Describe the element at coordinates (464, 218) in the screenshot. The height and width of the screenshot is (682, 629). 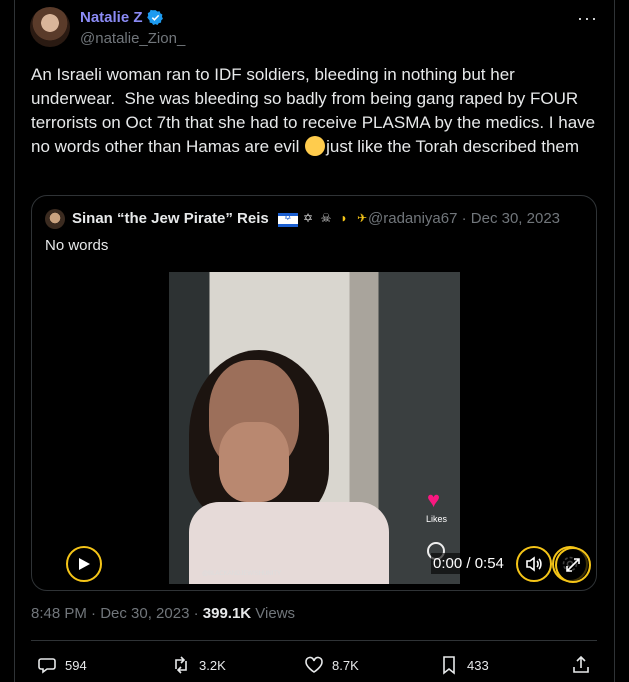
I see `quoted-handle-date: @radaniya67 · Dec 30, 2023` at that location.